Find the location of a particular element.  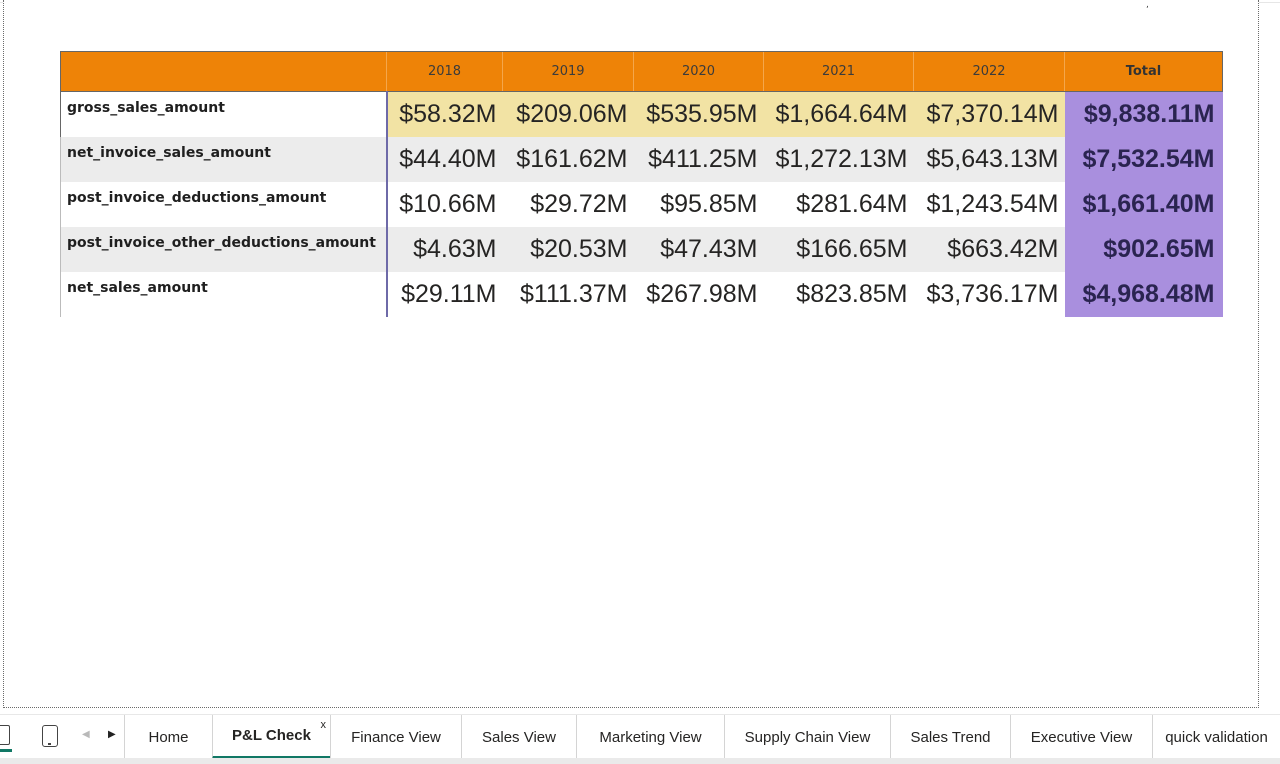

value-cell: $535.95M is located at coordinates (698, 114).